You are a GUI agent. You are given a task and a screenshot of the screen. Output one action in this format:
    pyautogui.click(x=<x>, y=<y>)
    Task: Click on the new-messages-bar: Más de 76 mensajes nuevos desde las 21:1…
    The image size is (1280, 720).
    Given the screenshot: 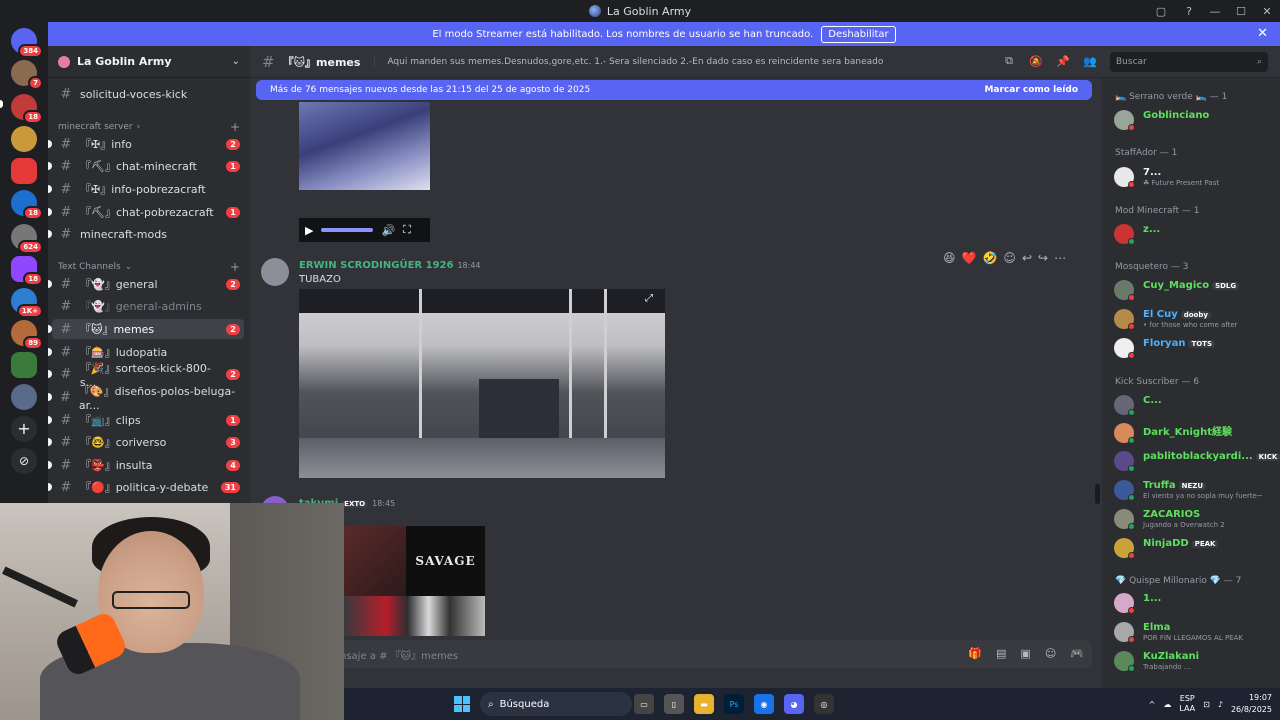 What is the action you would take?
    pyautogui.click(x=674, y=90)
    